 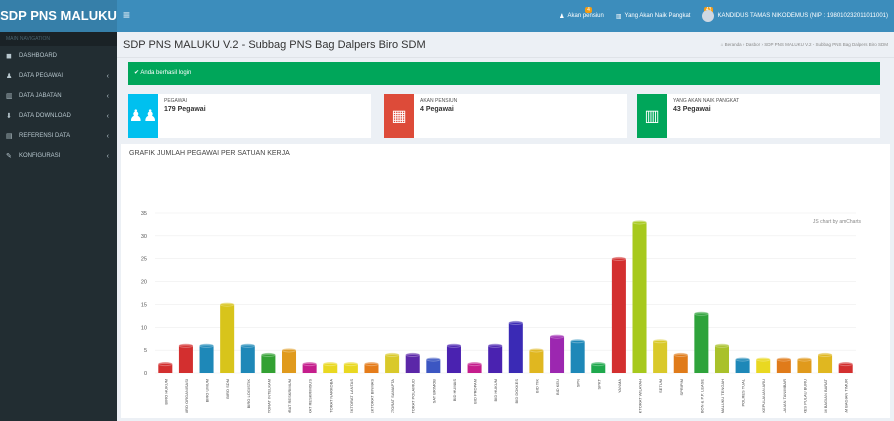 I want to click on y-tick-label: 30, so click(x=144, y=237).